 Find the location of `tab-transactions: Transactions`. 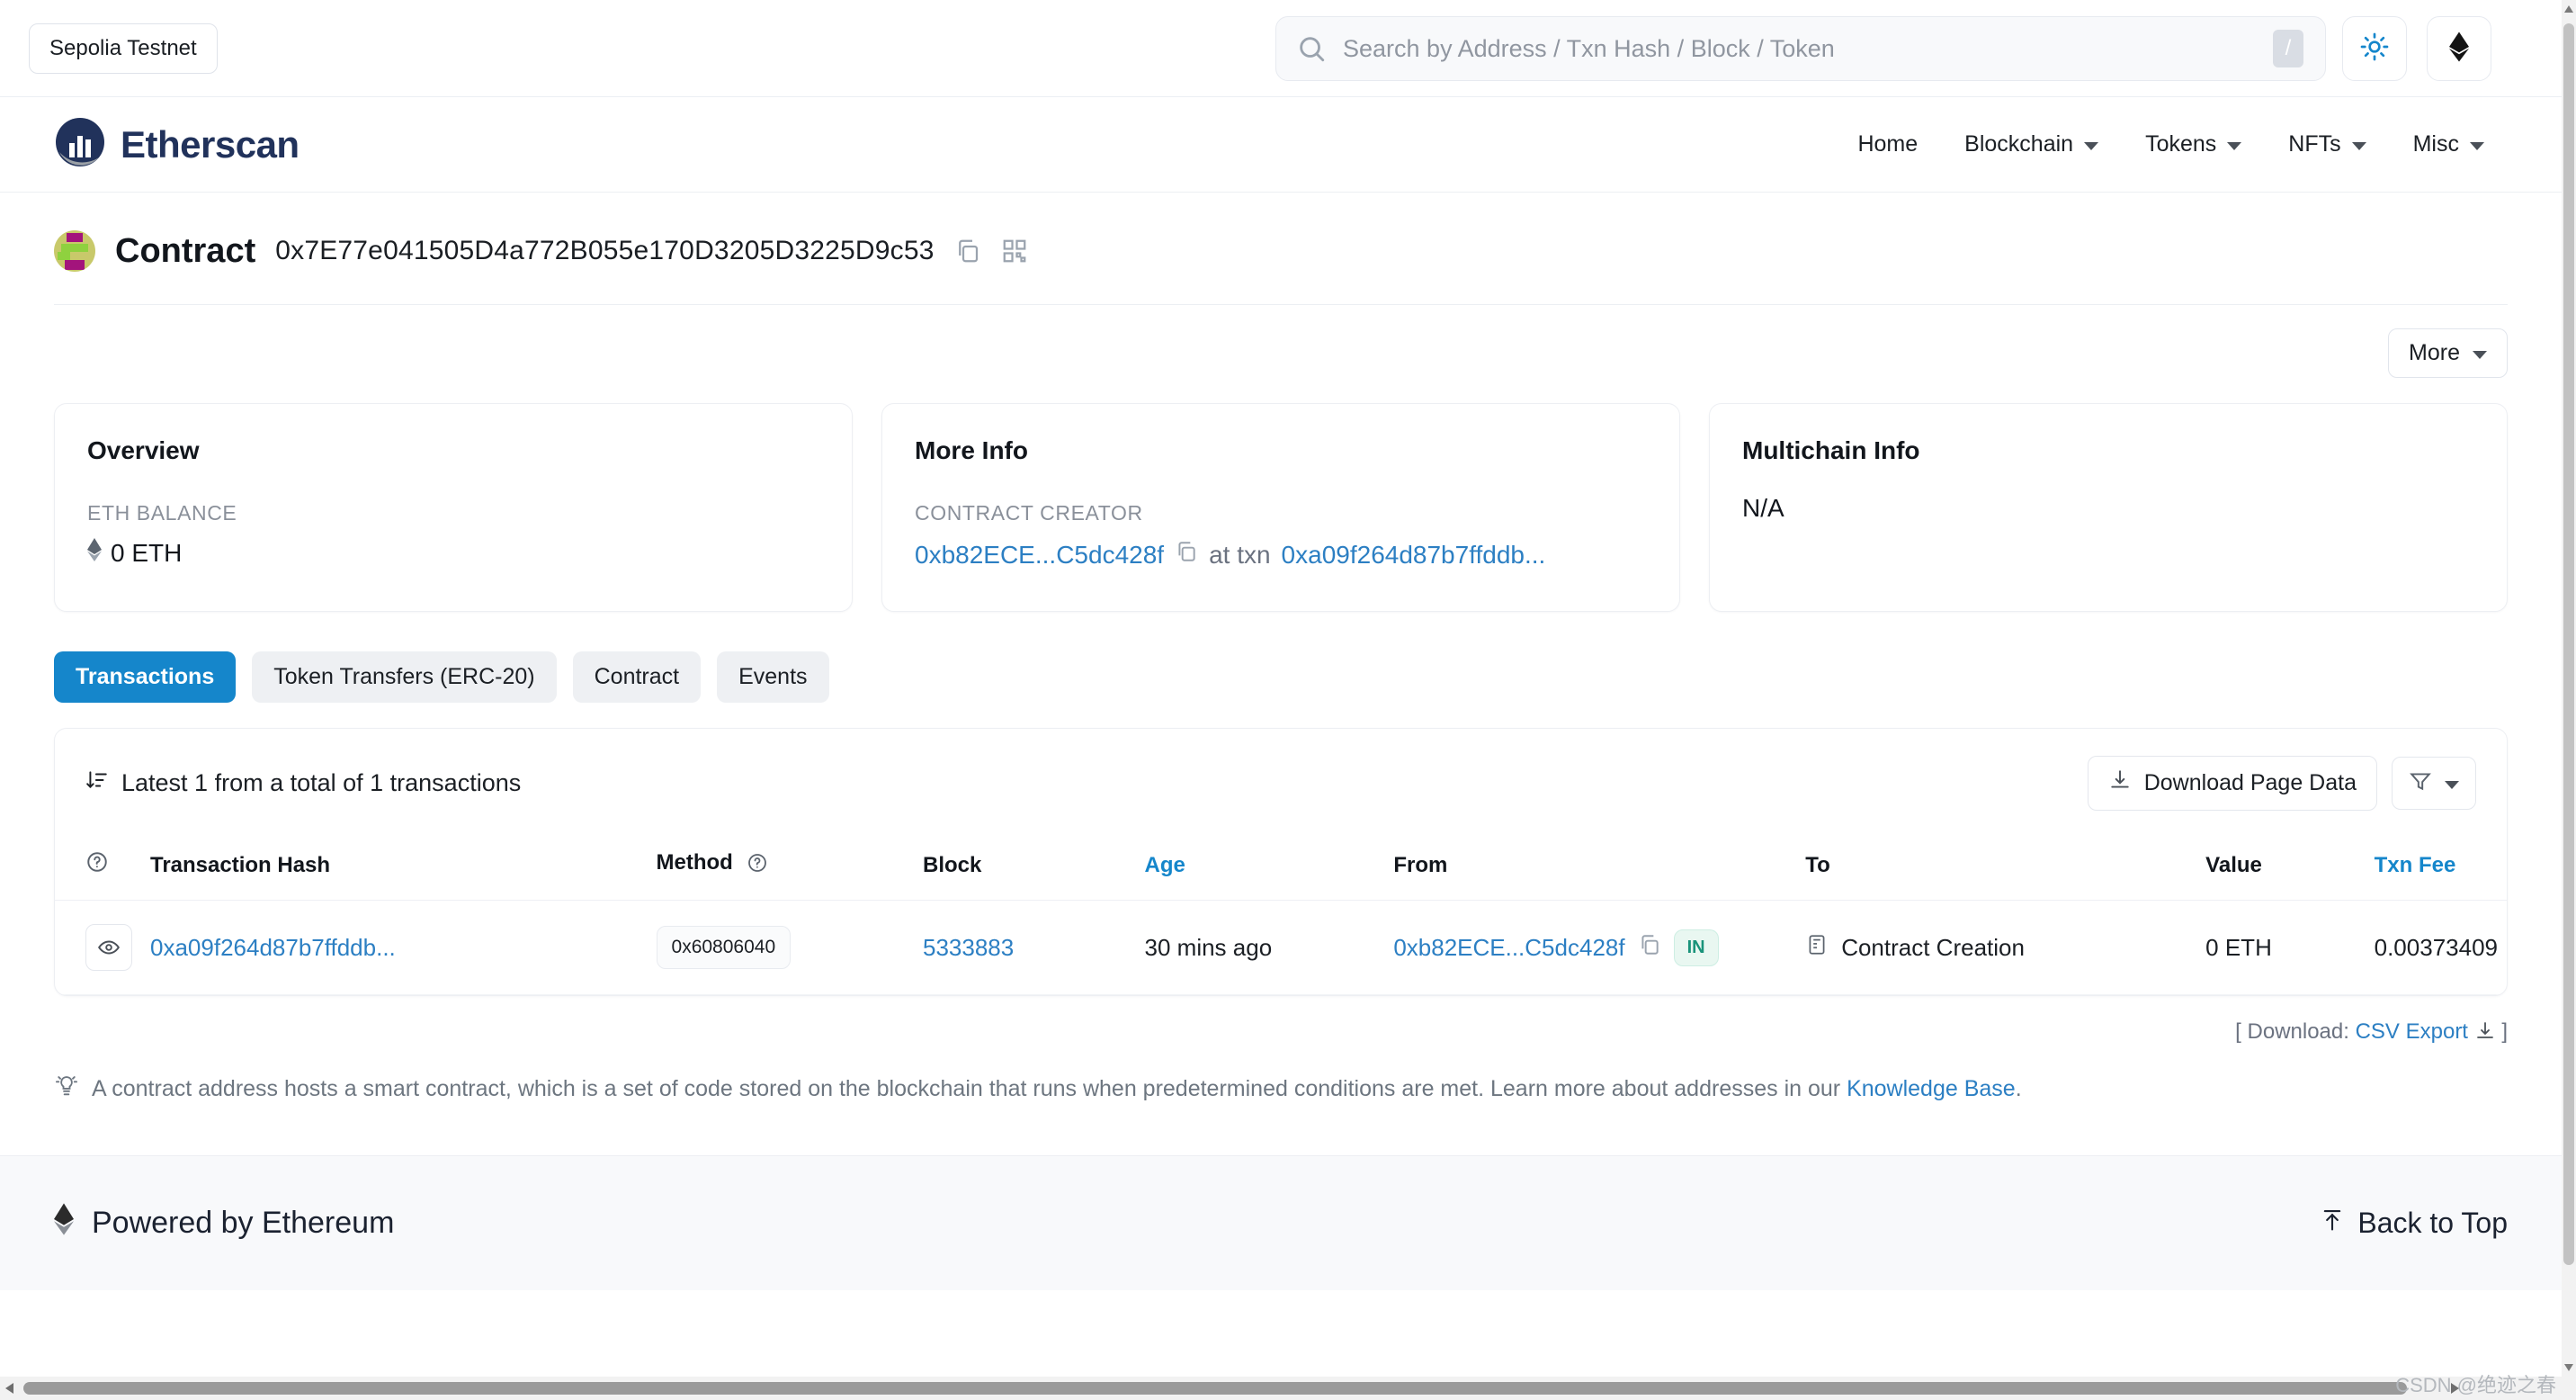

tab-transactions: Transactions is located at coordinates (145, 677).